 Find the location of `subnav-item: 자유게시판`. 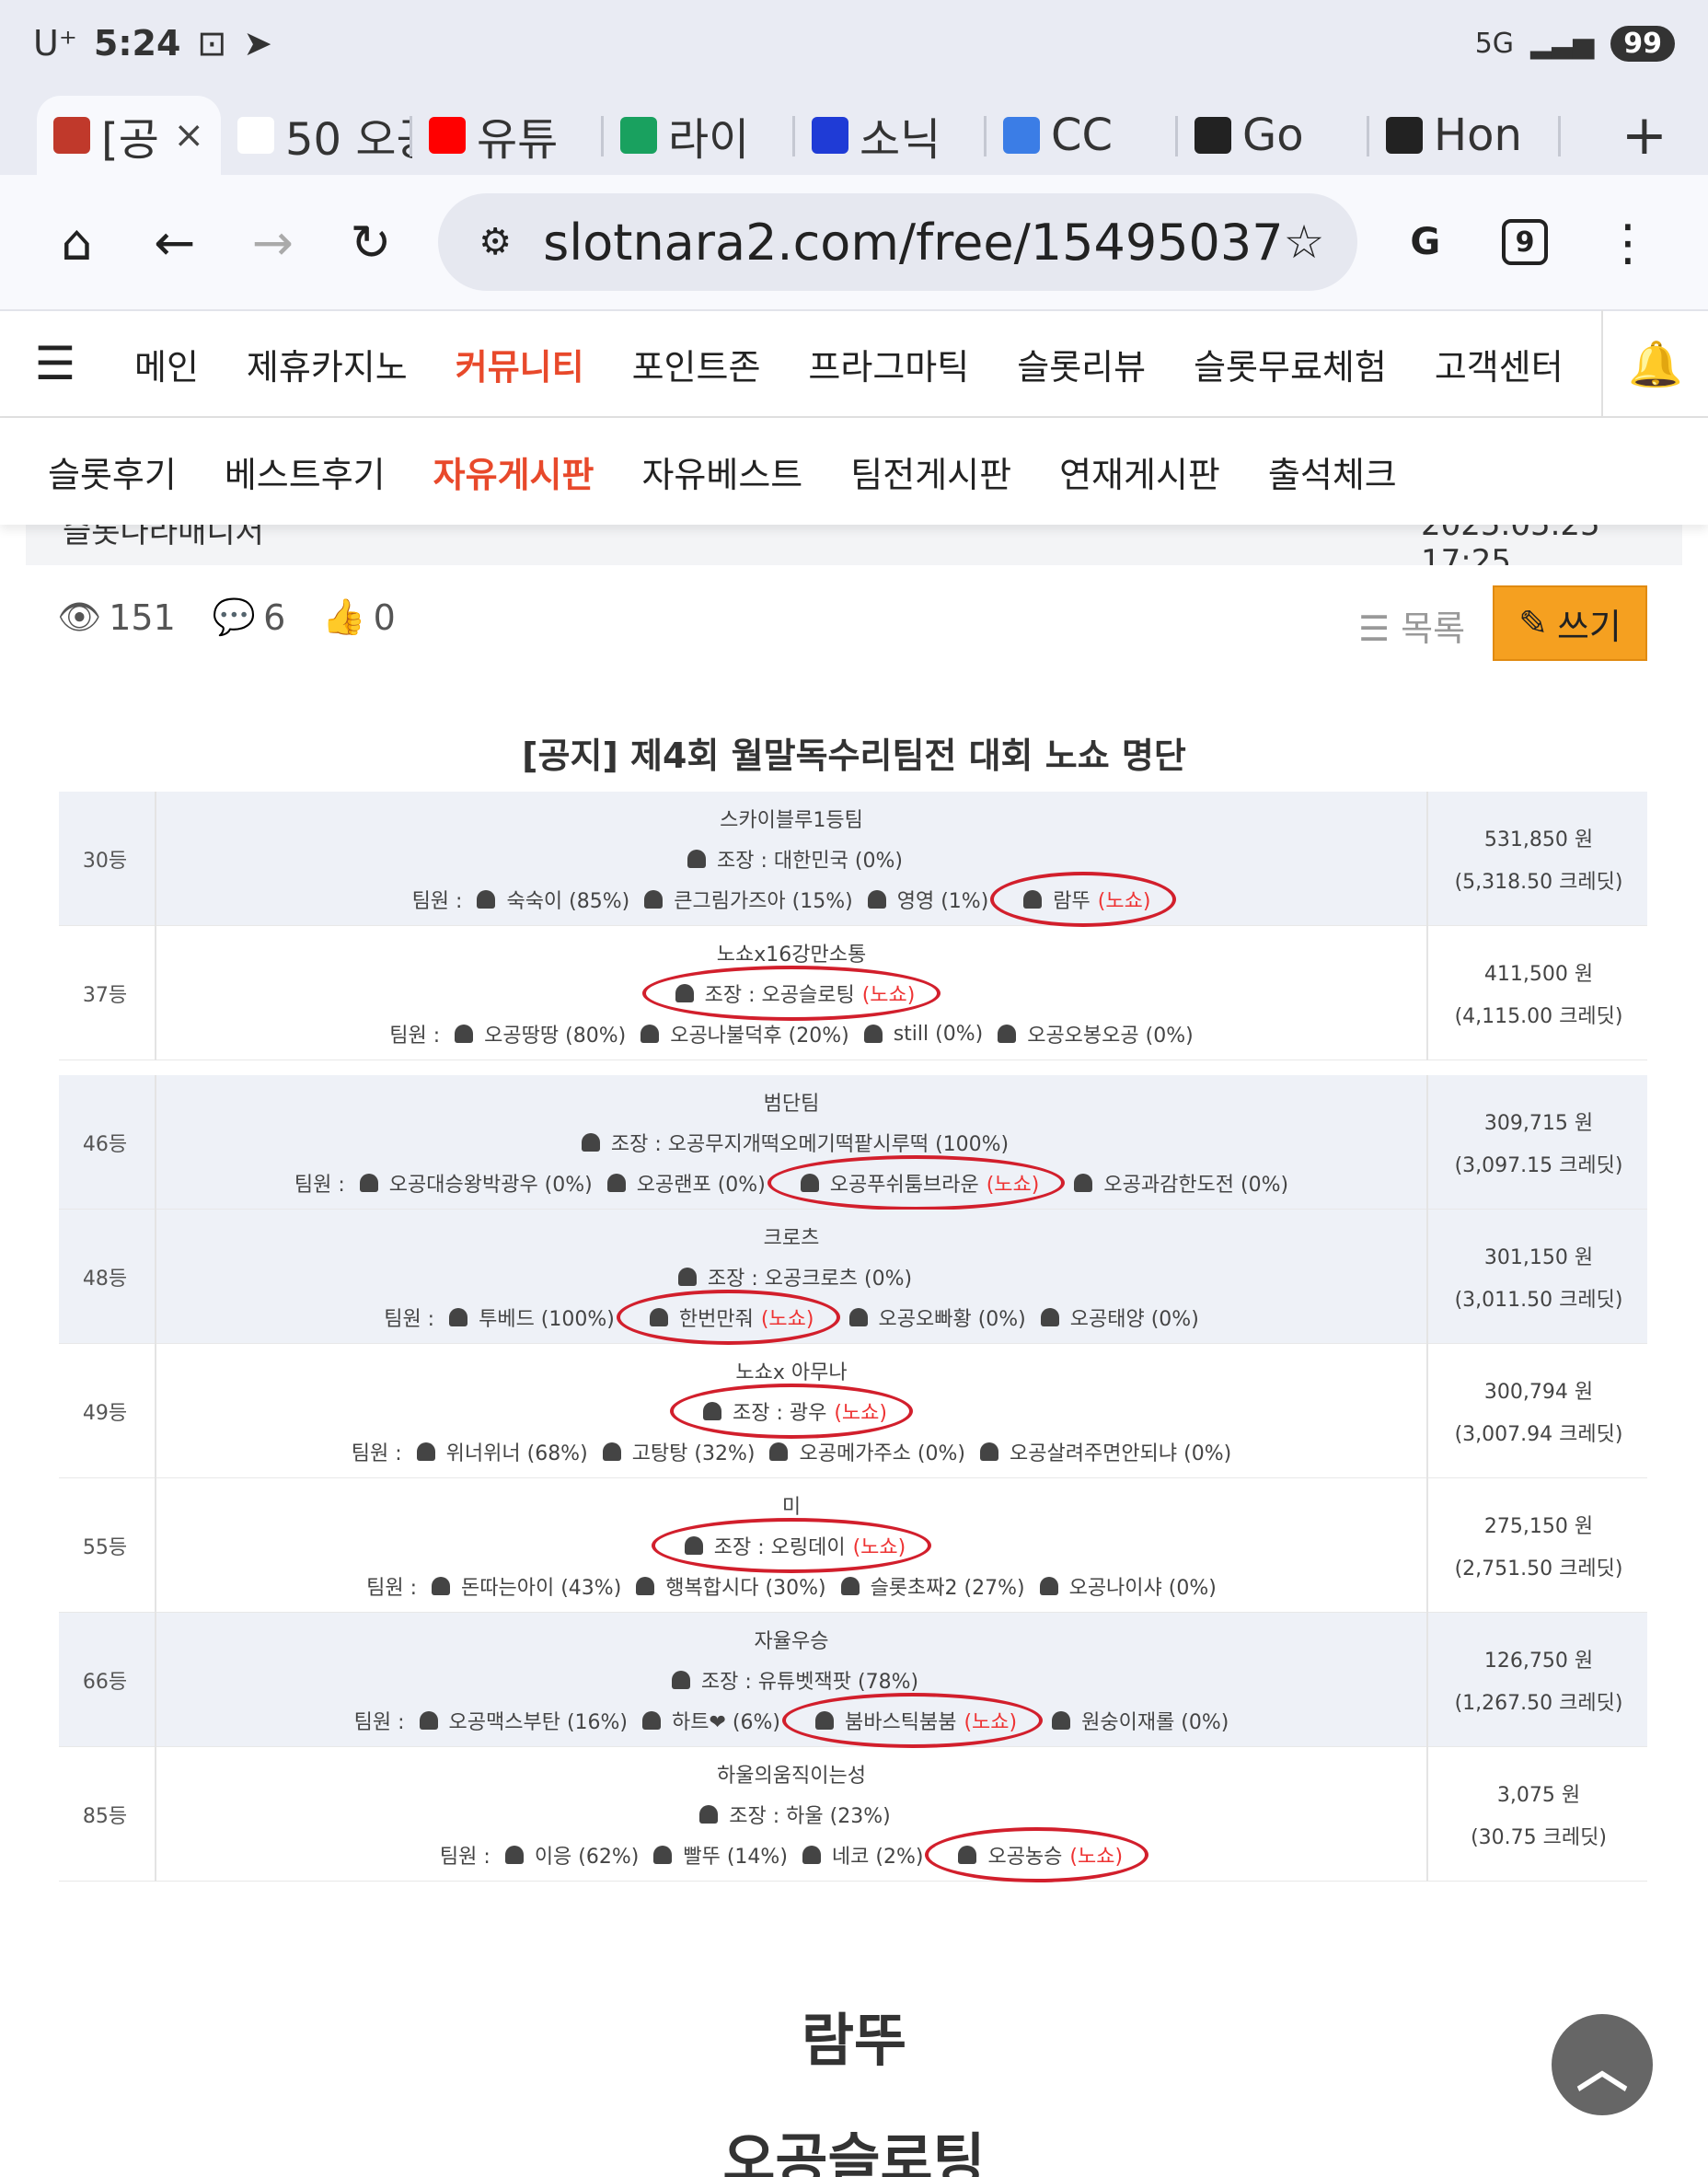

subnav-item: 자유게시판 is located at coordinates (513, 471).